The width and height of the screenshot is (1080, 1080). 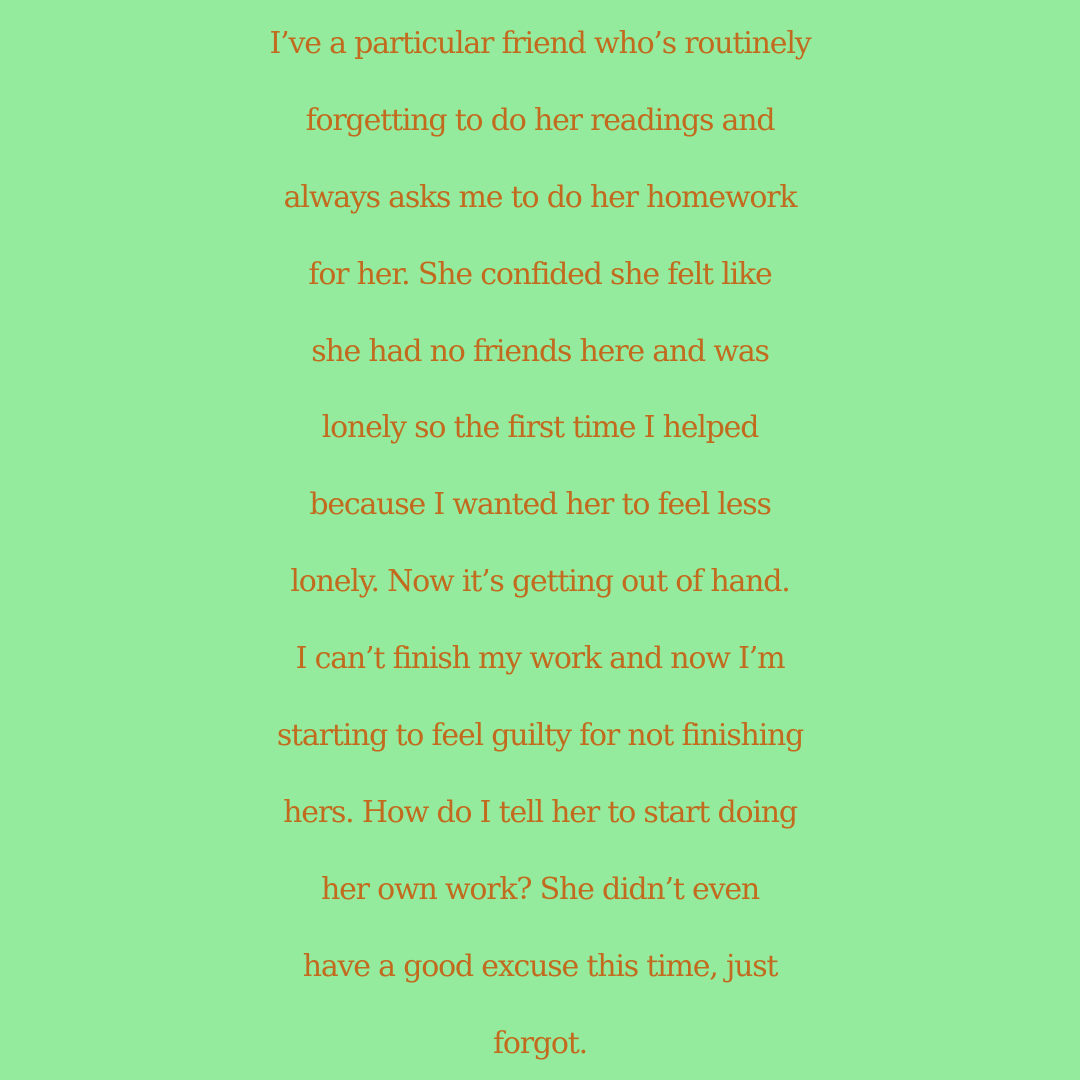 I want to click on post-text-line: forgot., so click(x=540, y=1043).